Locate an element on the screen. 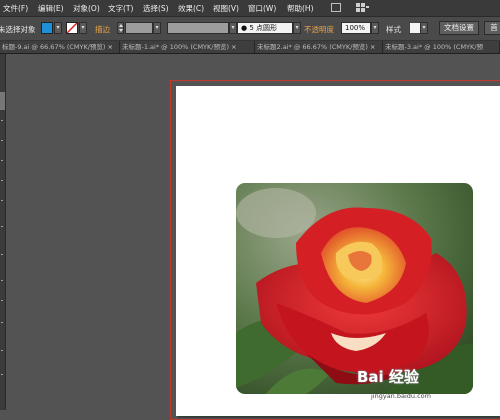  arrange-documents-icon is located at coordinates (363, 7).